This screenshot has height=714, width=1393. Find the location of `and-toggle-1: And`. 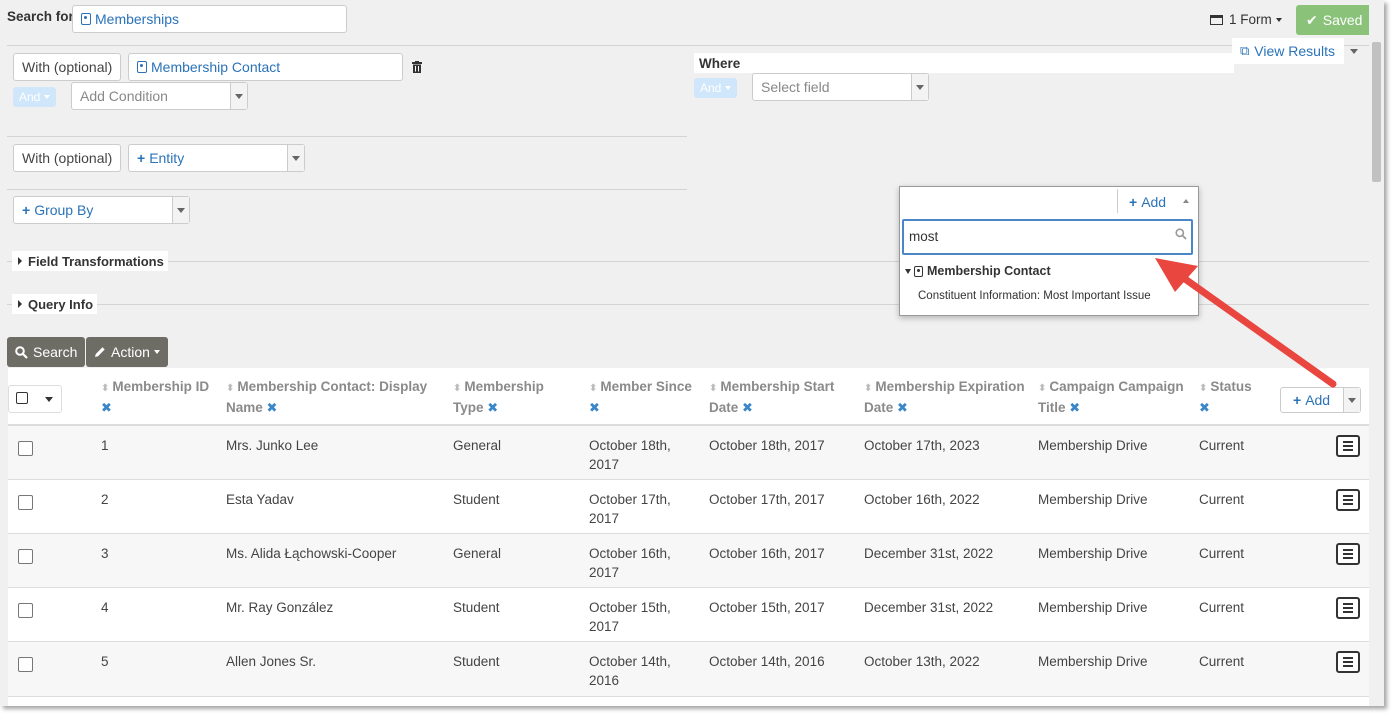

and-toggle-1: And is located at coordinates (35, 97).